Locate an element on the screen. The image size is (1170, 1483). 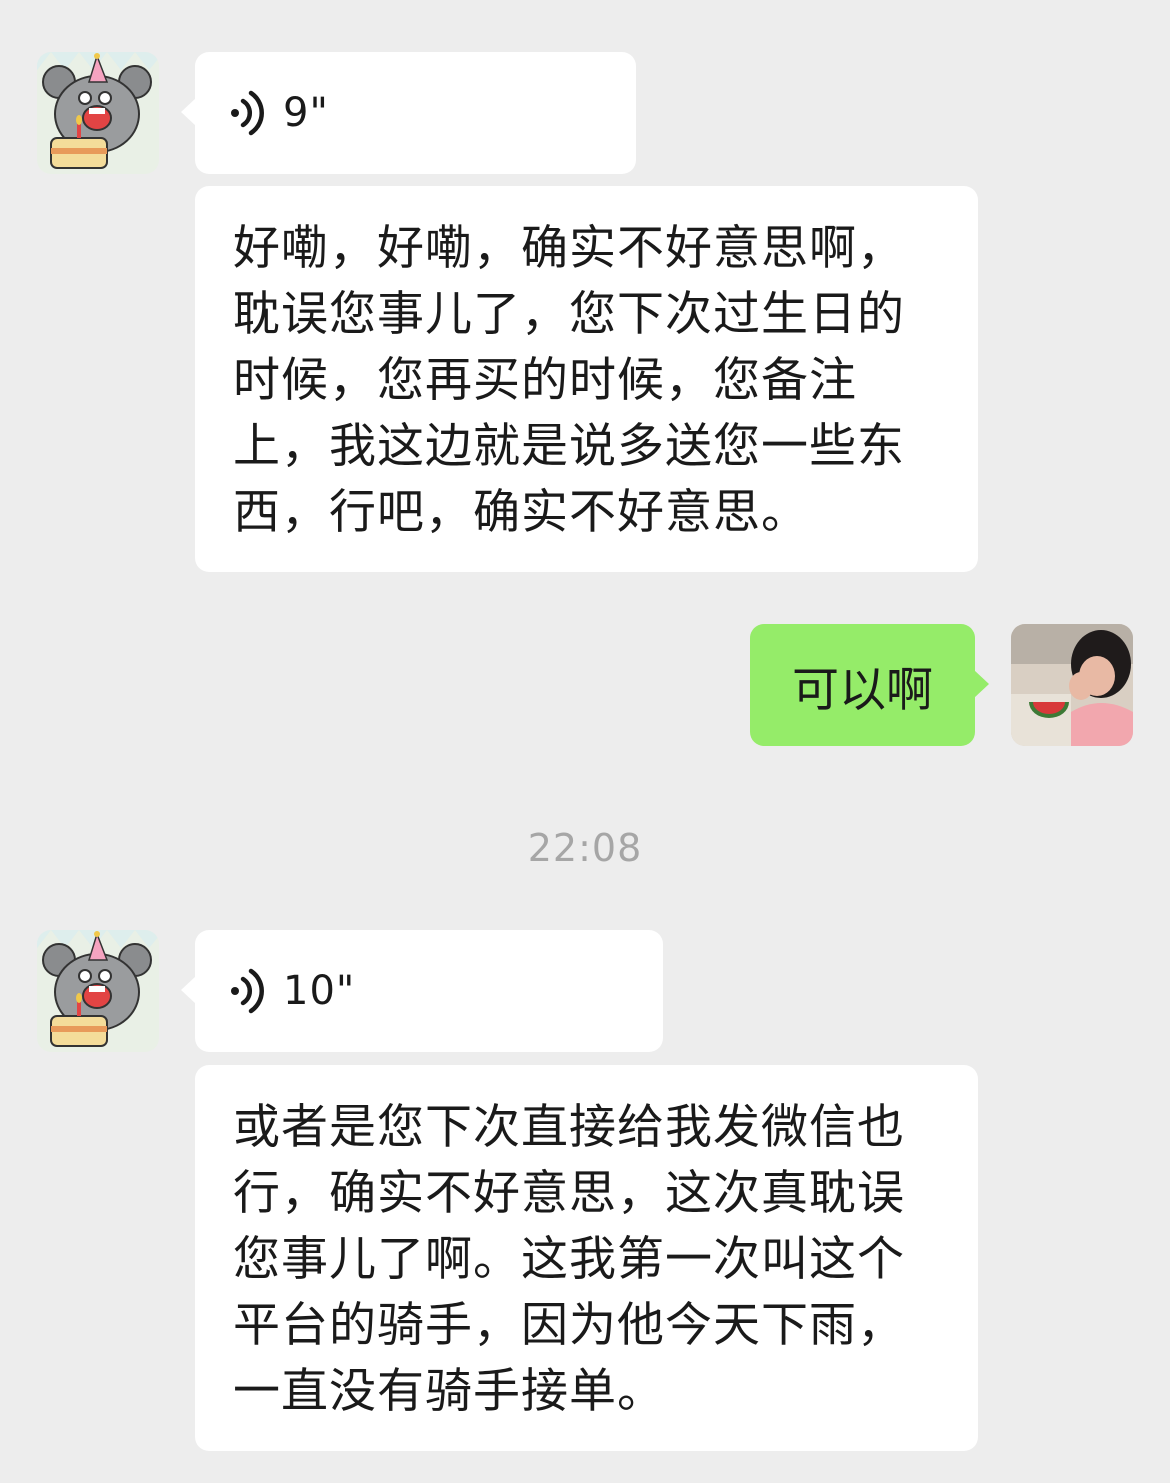
my-avatar is located at coordinates (1072, 685).